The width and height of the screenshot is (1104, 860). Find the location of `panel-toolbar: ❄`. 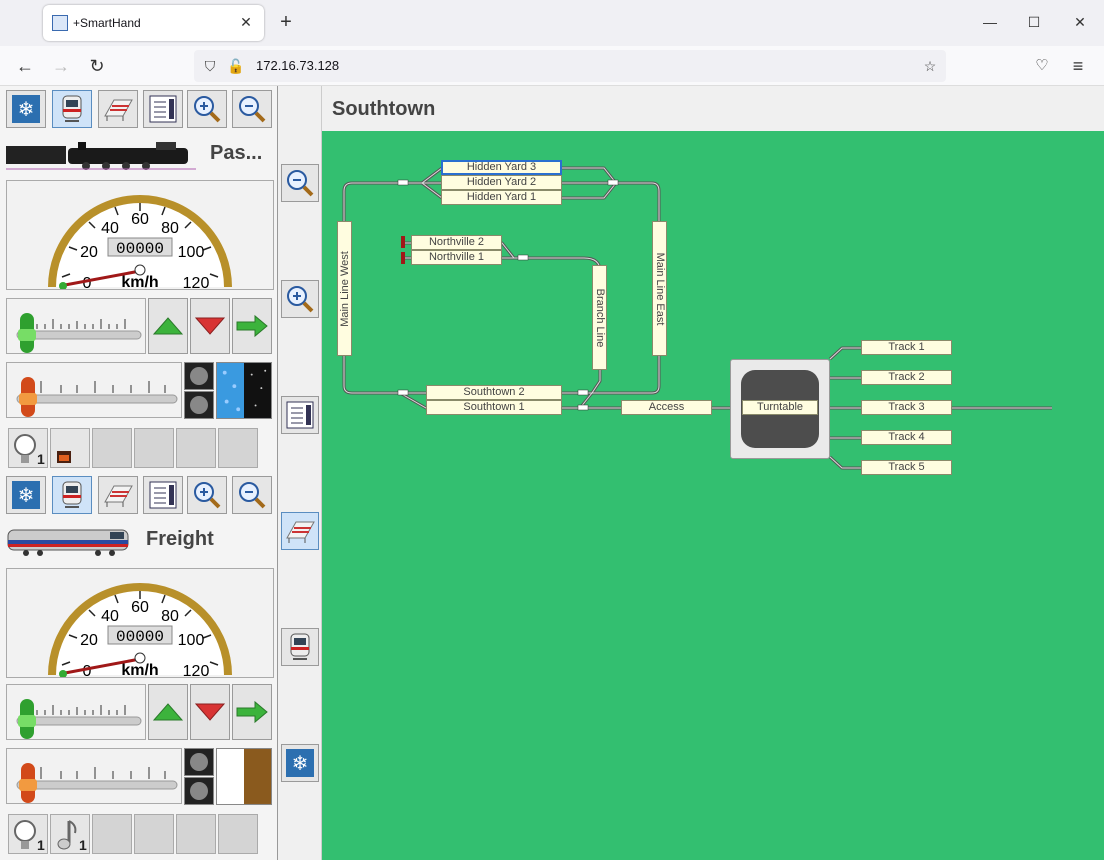

panel-toolbar: ❄ is located at coordinates (300, 473).